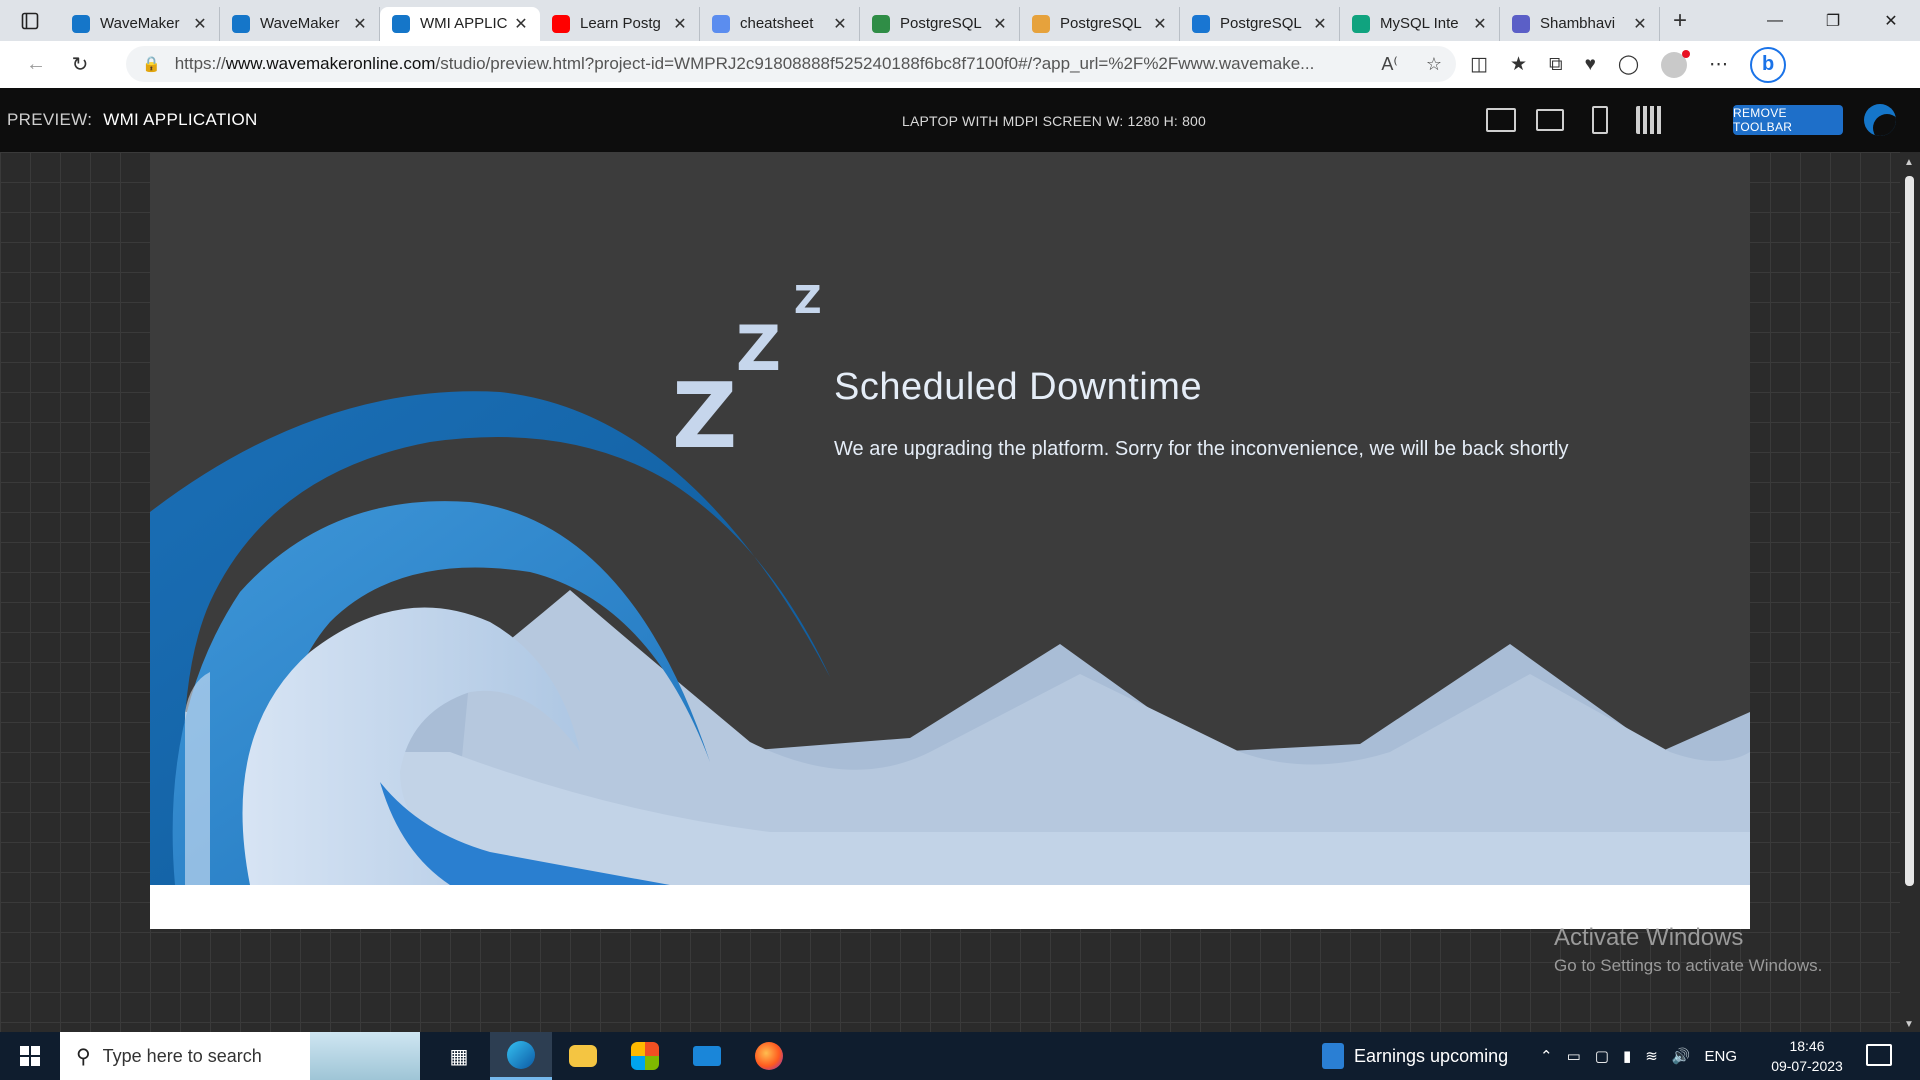  I want to click on minimize-button: —, so click(1775, 20).